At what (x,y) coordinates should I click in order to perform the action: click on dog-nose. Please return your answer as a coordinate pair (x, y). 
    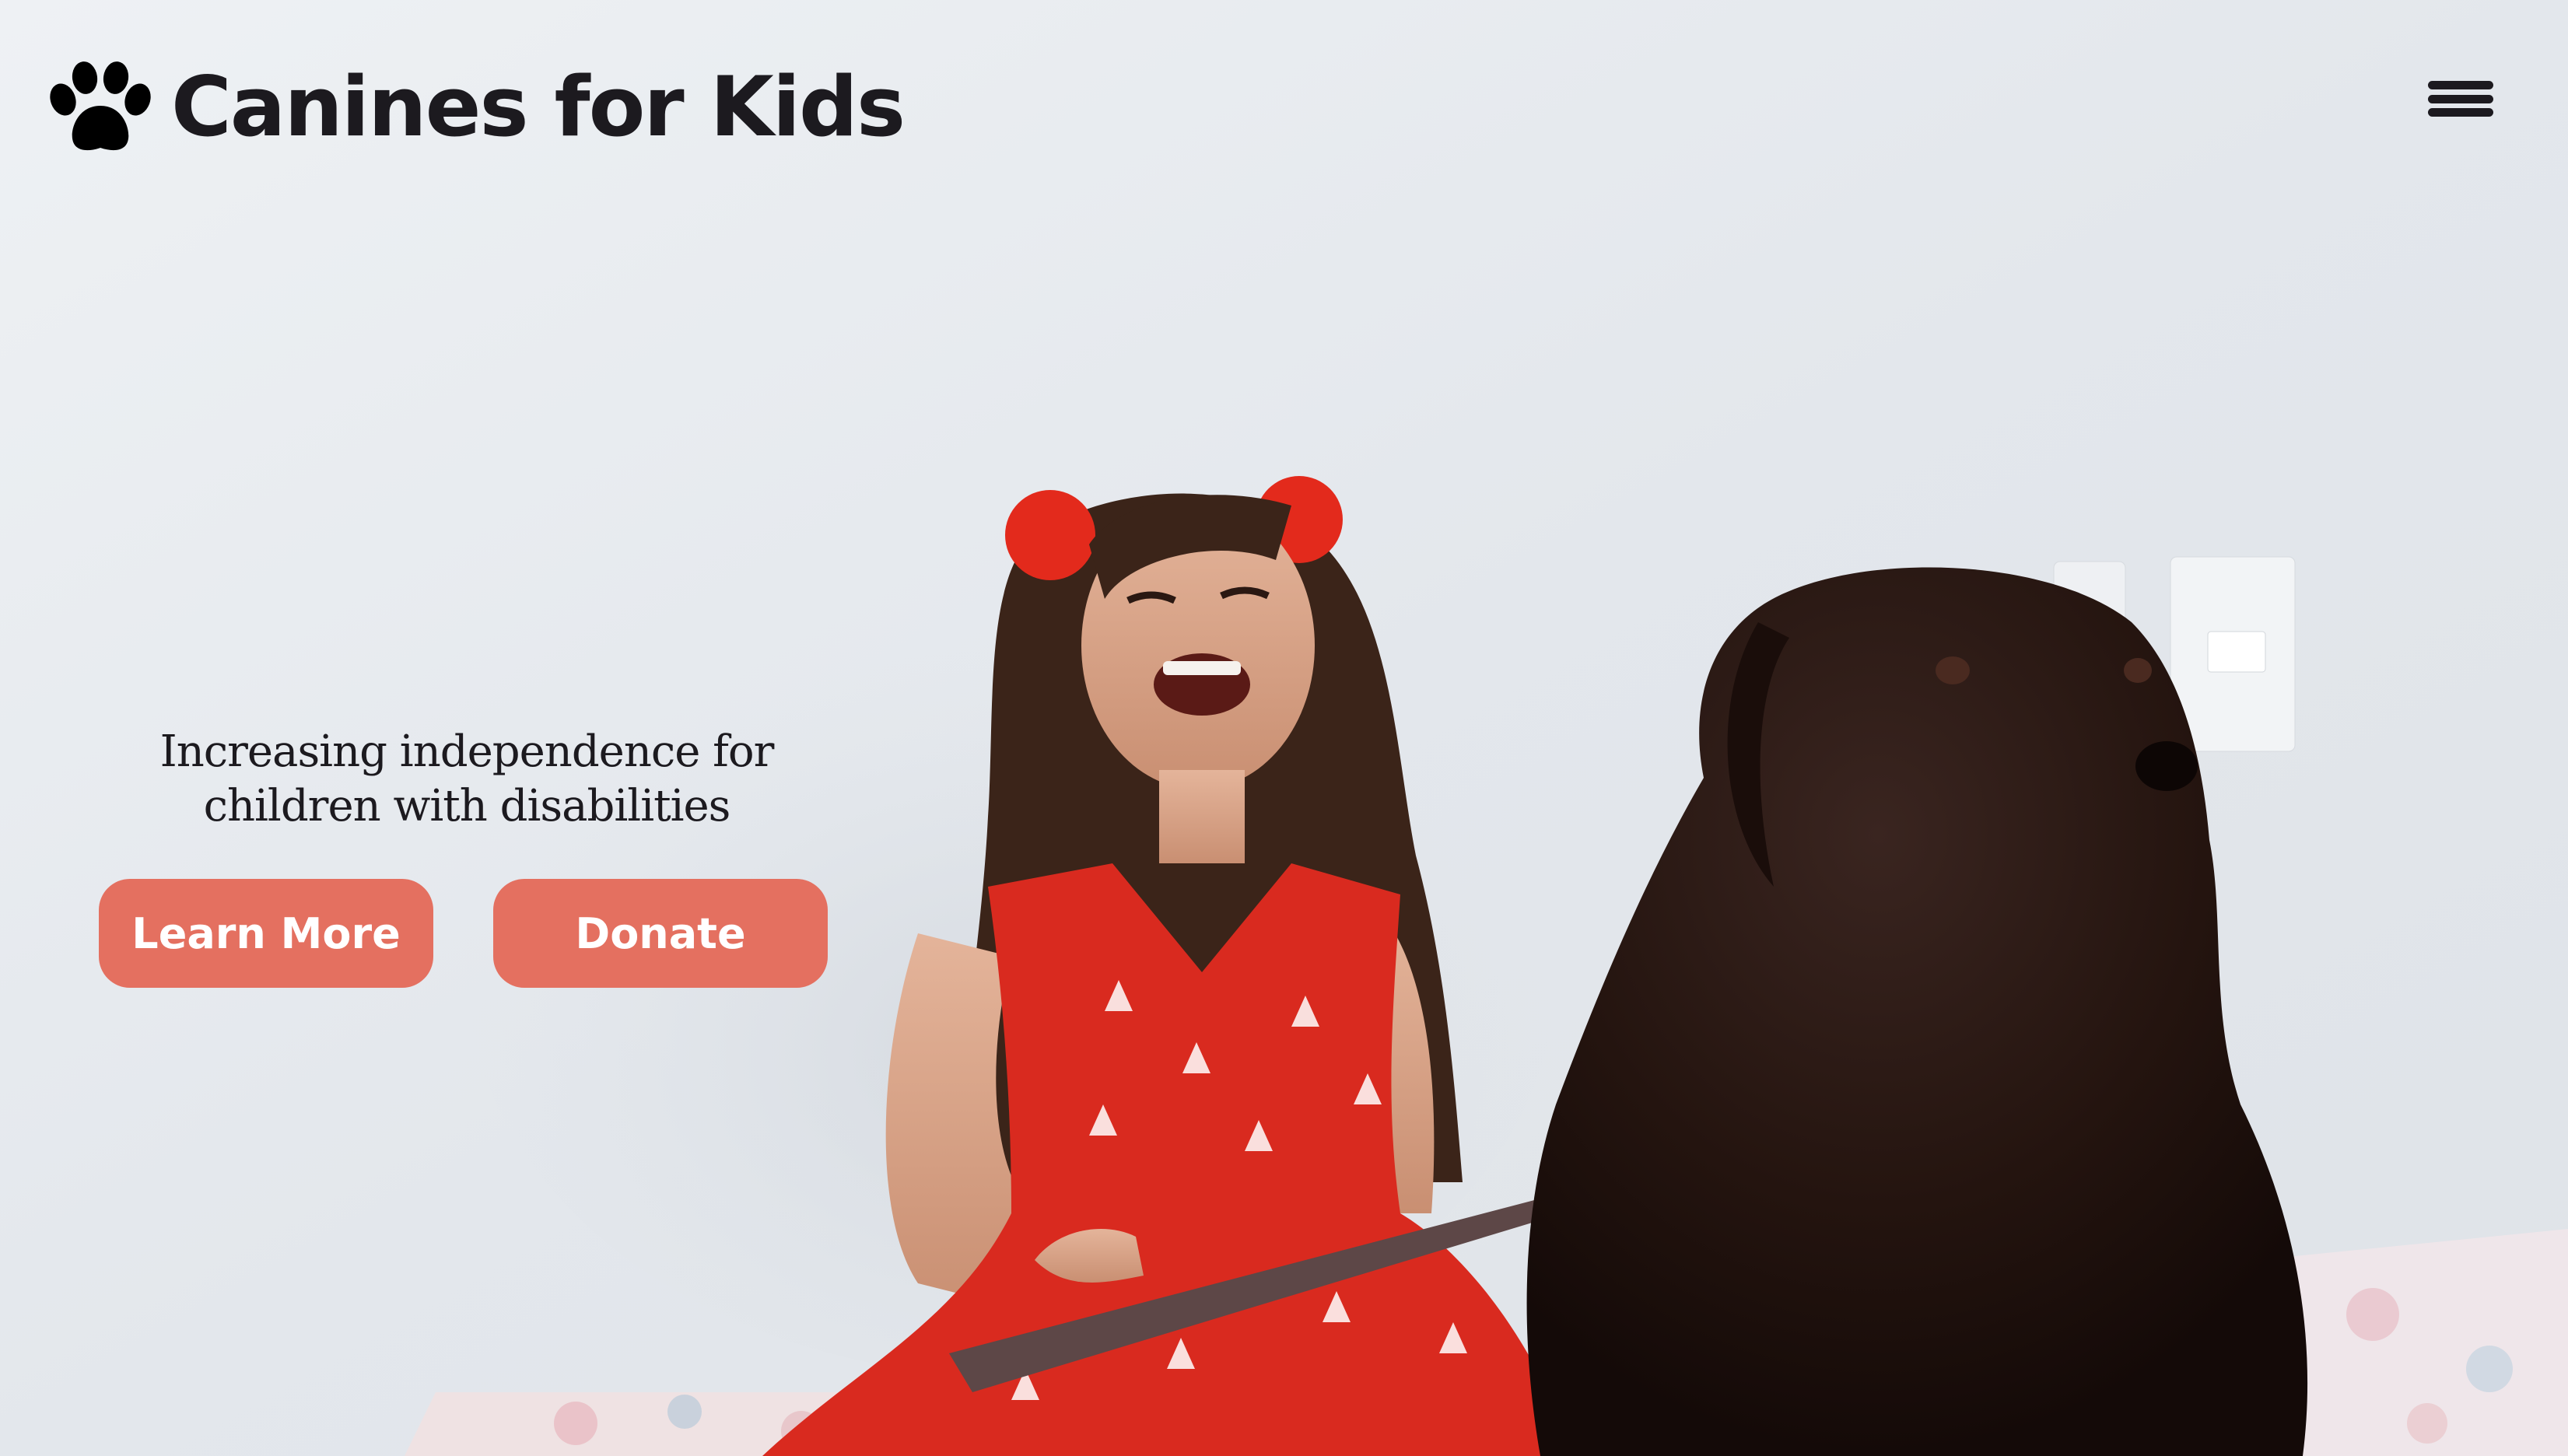
    Looking at the image, I should click on (2166, 766).